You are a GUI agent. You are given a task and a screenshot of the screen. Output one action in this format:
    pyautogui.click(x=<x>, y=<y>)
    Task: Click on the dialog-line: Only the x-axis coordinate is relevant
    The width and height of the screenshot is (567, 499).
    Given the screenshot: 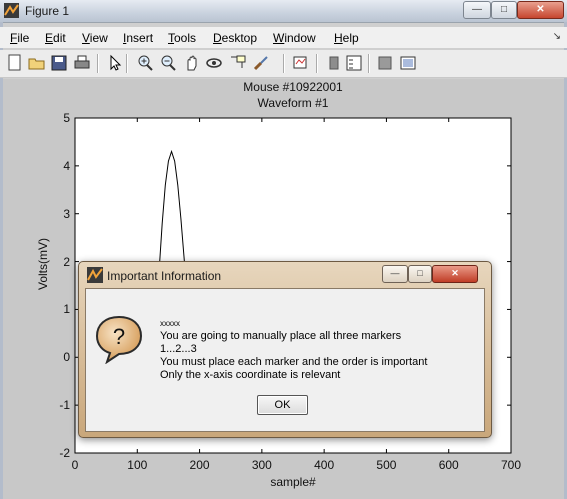 What is the action you would take?
    pyautogui.click(x=250, y=375)
    